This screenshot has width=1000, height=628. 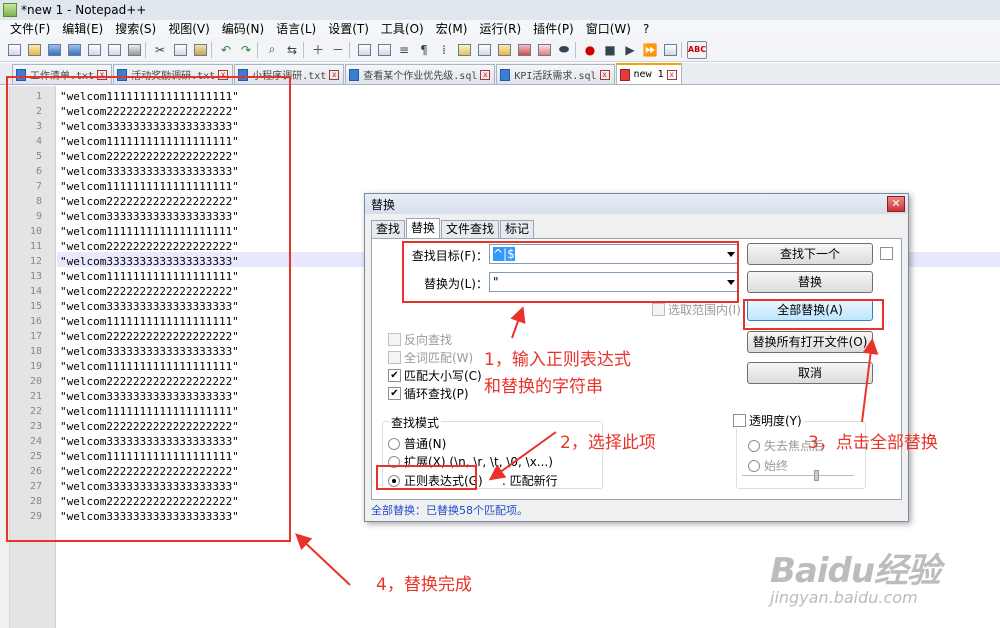 What do you see at coordinates (384, 50) in the screenshot?
I see `sync-horizontal-icon` at bounding box center [384, 50].